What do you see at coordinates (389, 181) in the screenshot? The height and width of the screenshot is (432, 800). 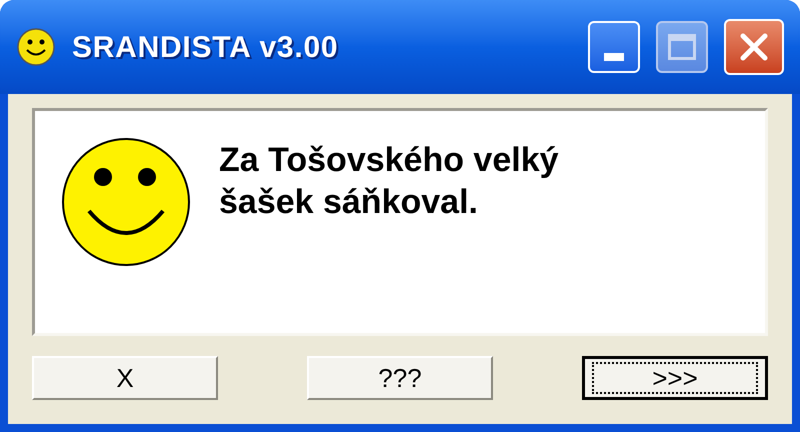 I see `message-text: Za Tošovského velký šašek sáňkoval.` at bounding box center [389, 181].